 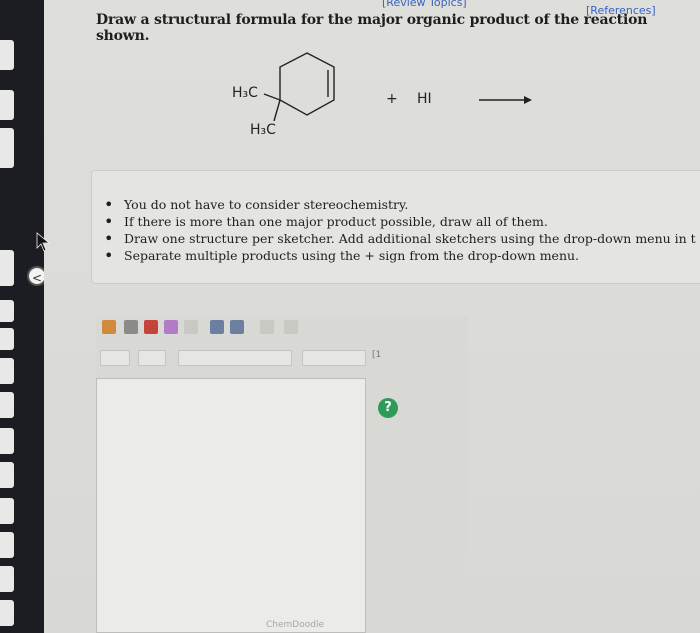 I want to click on left-sidebar, so click(x=22, y=316).